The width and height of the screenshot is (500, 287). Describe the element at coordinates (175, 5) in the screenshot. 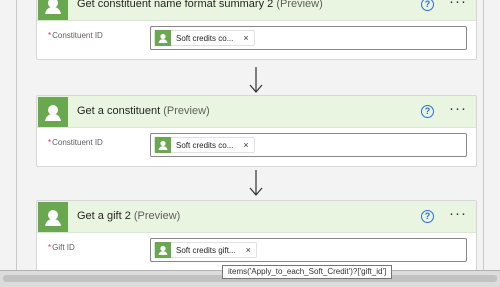

I see `card-title-text: Get constituent name format summary 2` at that location.